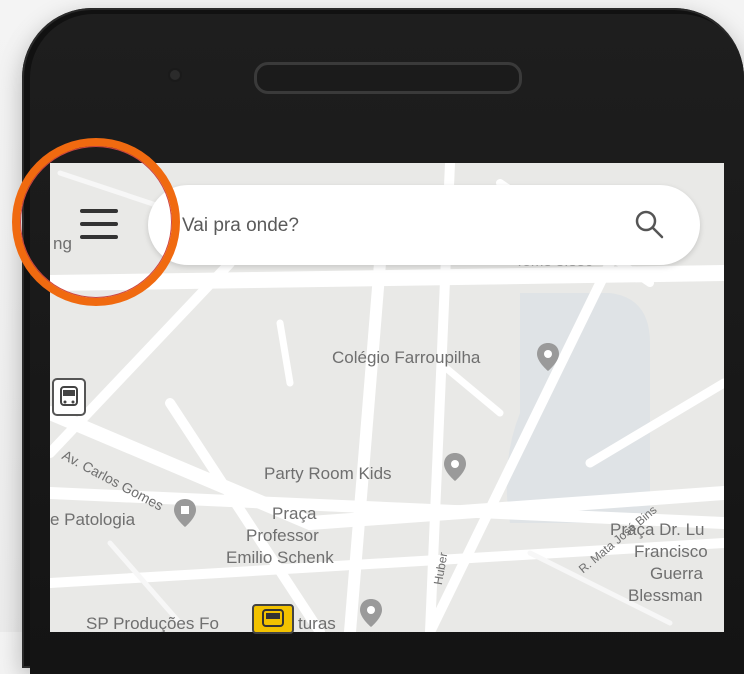  Describe the element at coordinates (649, 224) in the screenshot. I see `search-icon` at that location.